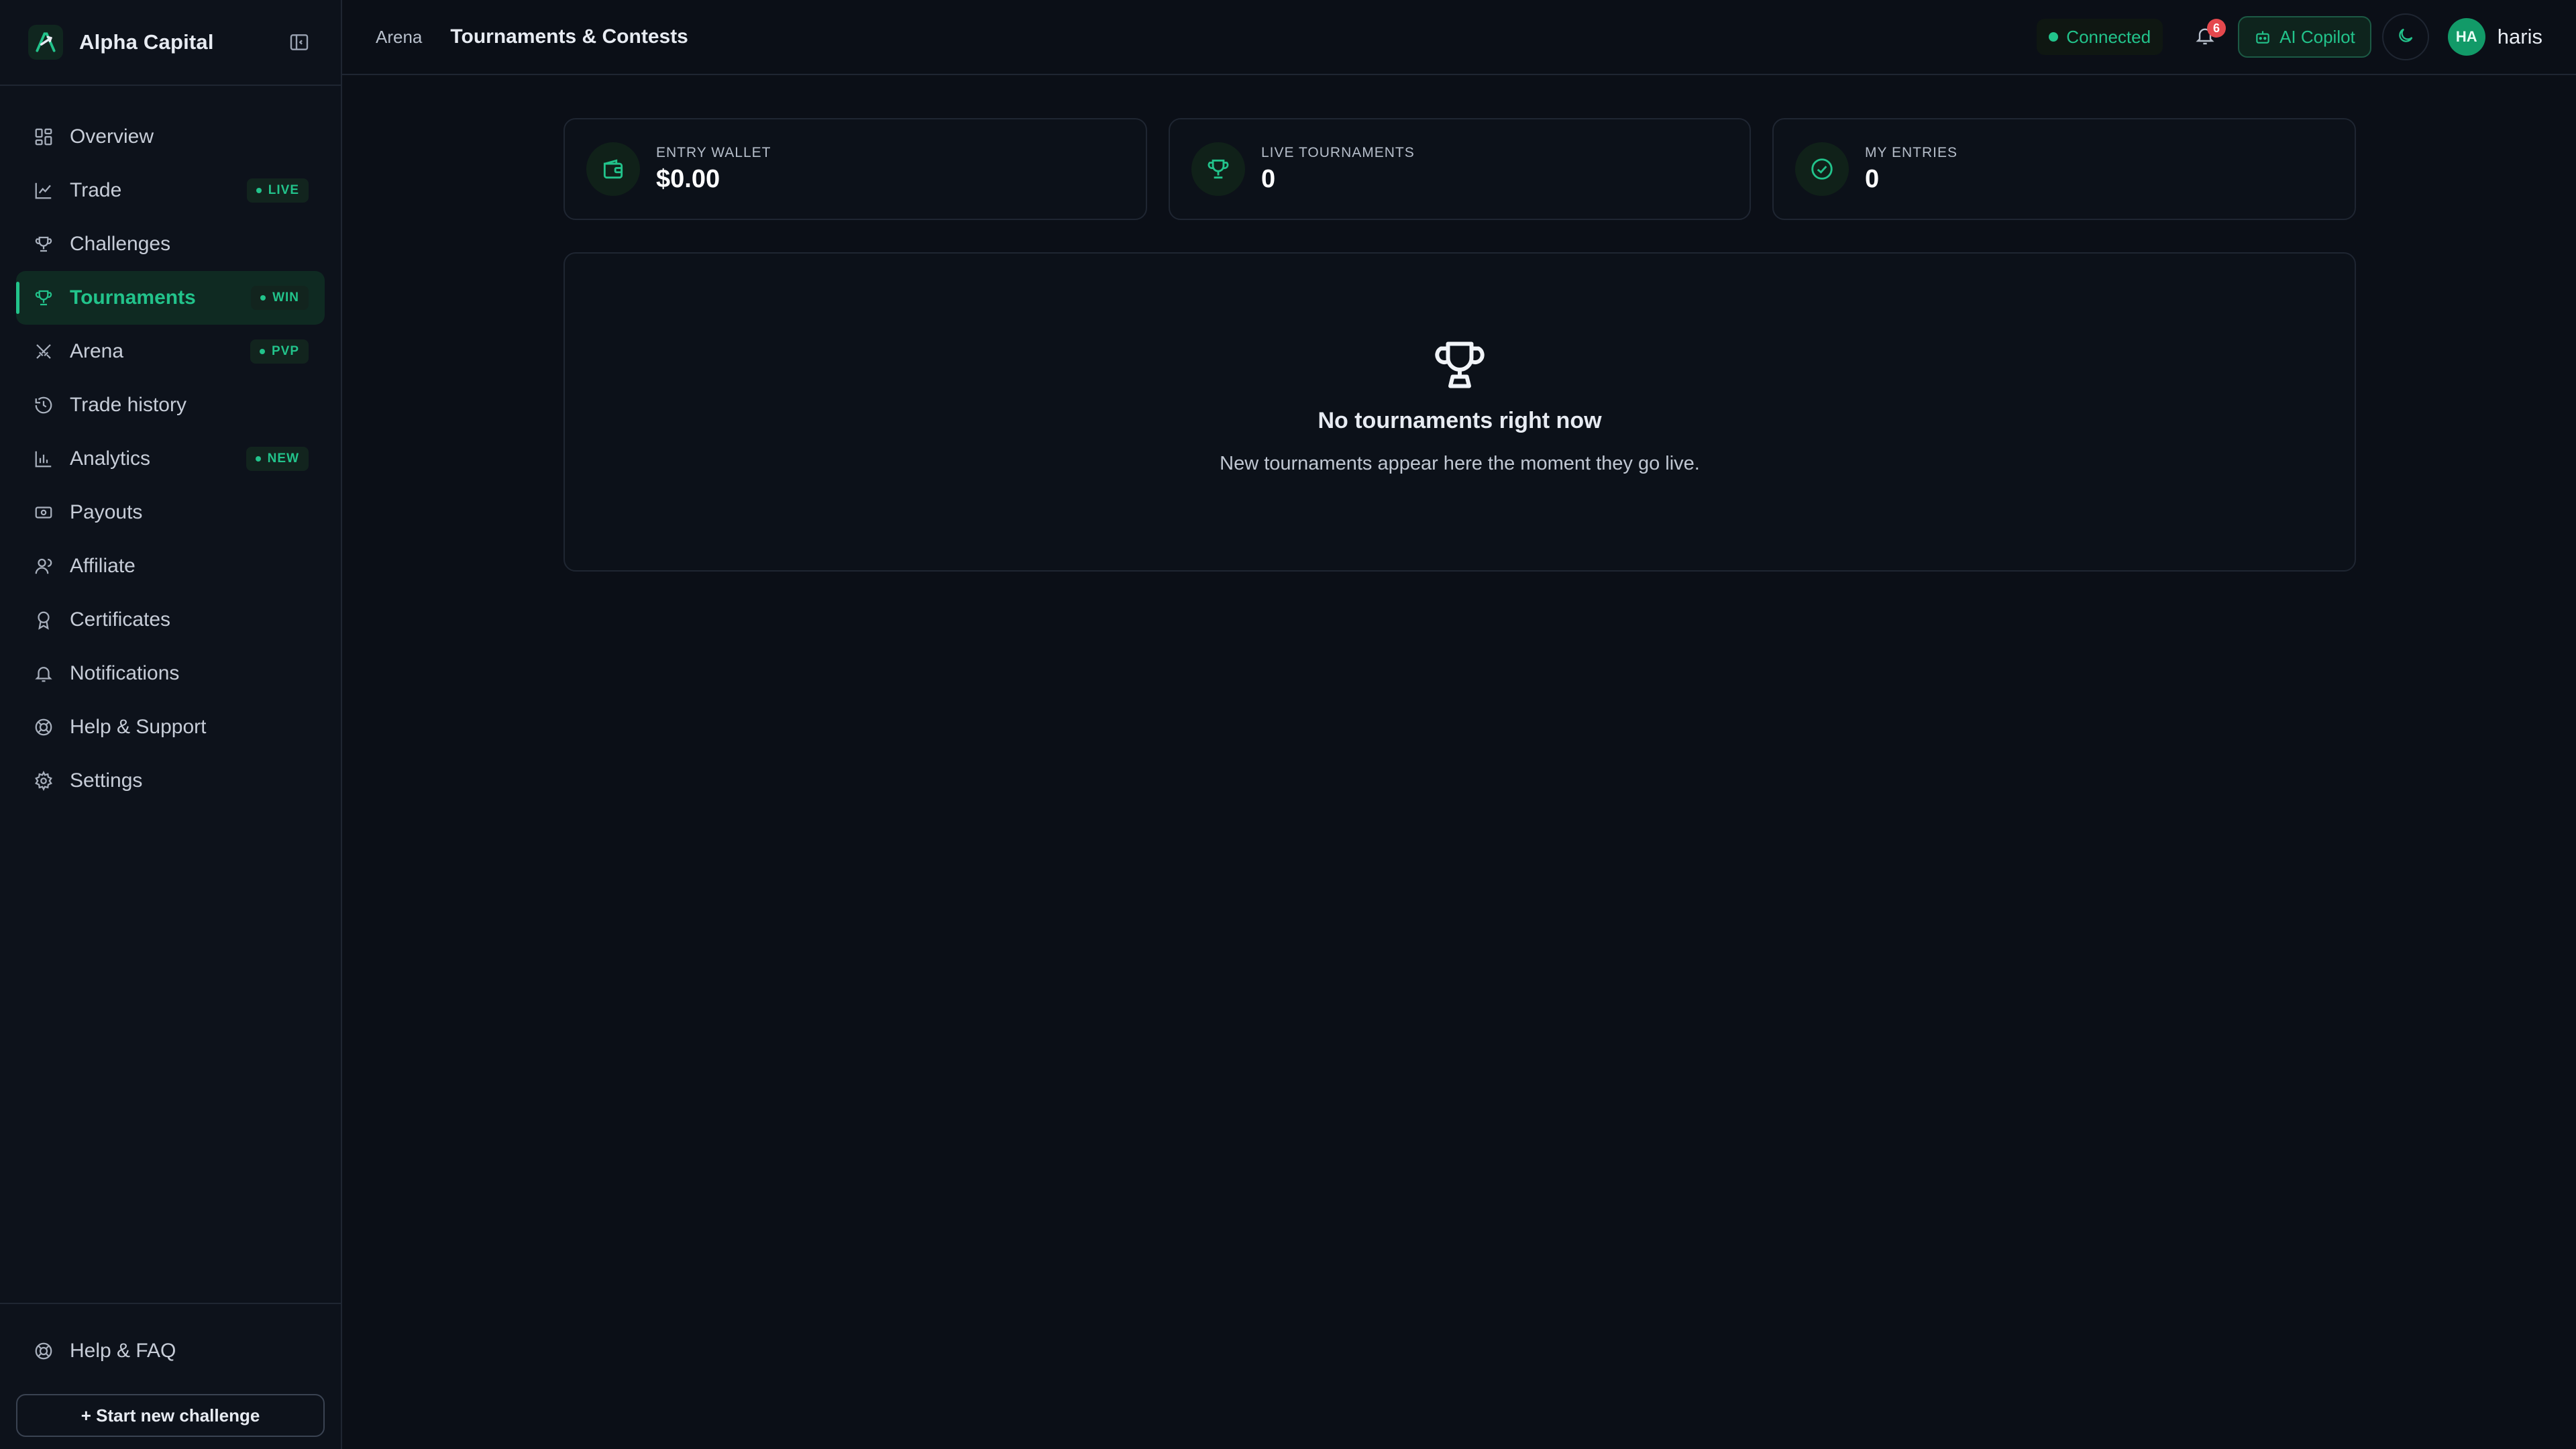 The height and width of the screenshot is (1449, 2576). I want to click on stat-card-live-tournaments: LIVE TOURNAMENTS 0, so click(1460, 169).